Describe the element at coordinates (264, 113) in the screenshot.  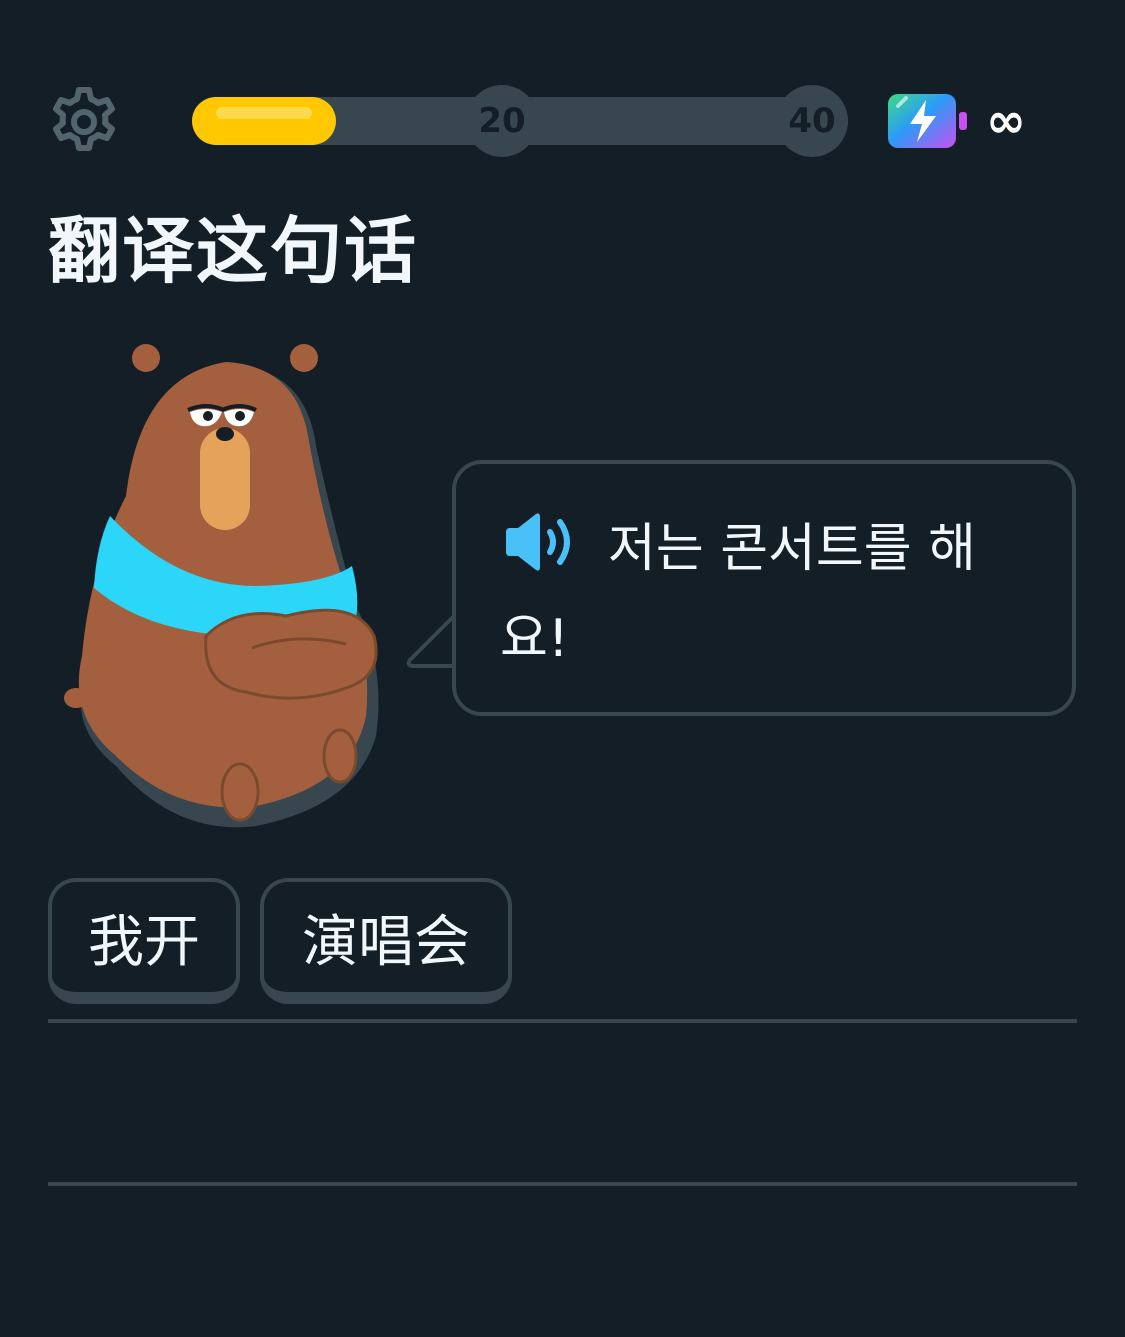
I see `progress-fill-shine` at that location.